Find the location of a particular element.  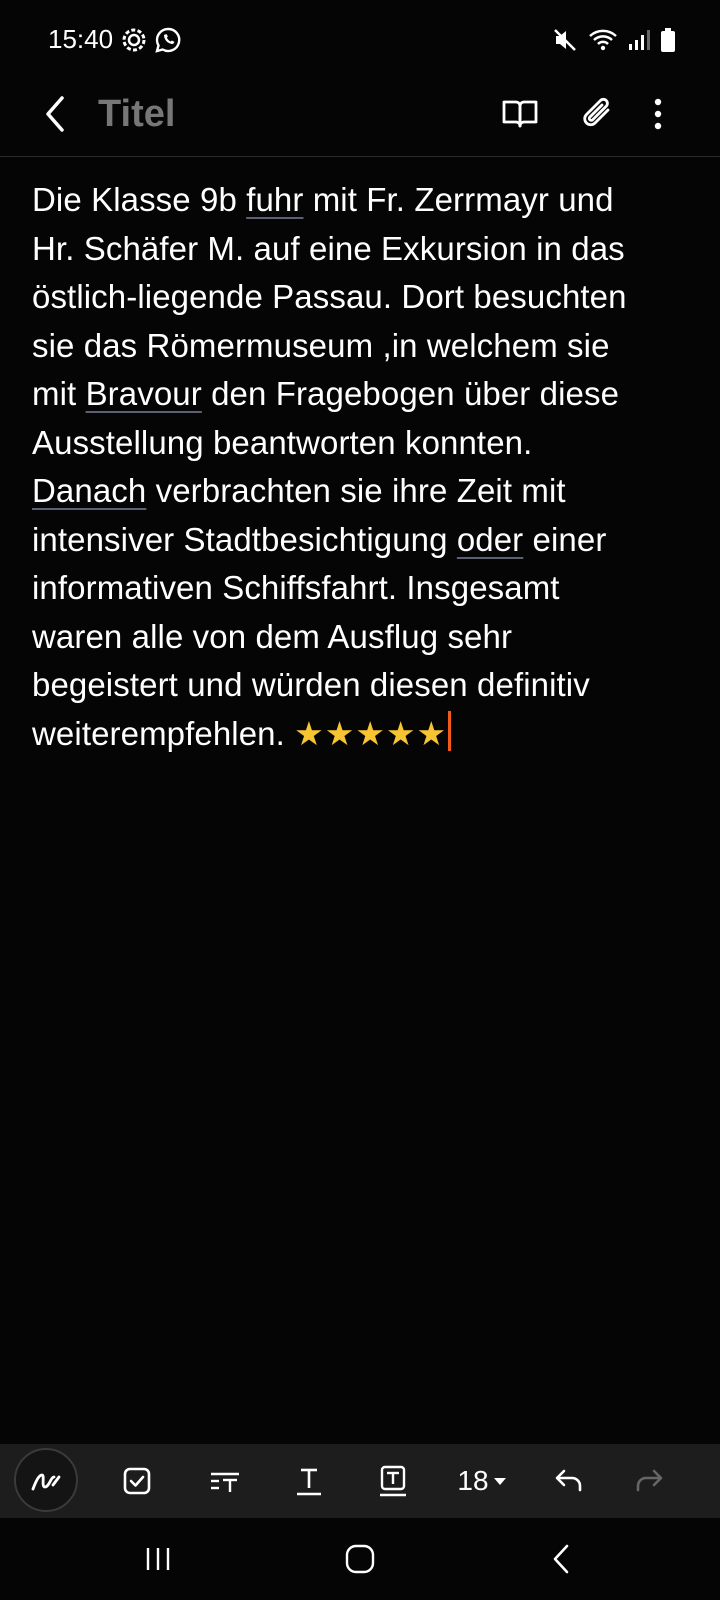

checkbox-button is located at coordinates (137, 1481).